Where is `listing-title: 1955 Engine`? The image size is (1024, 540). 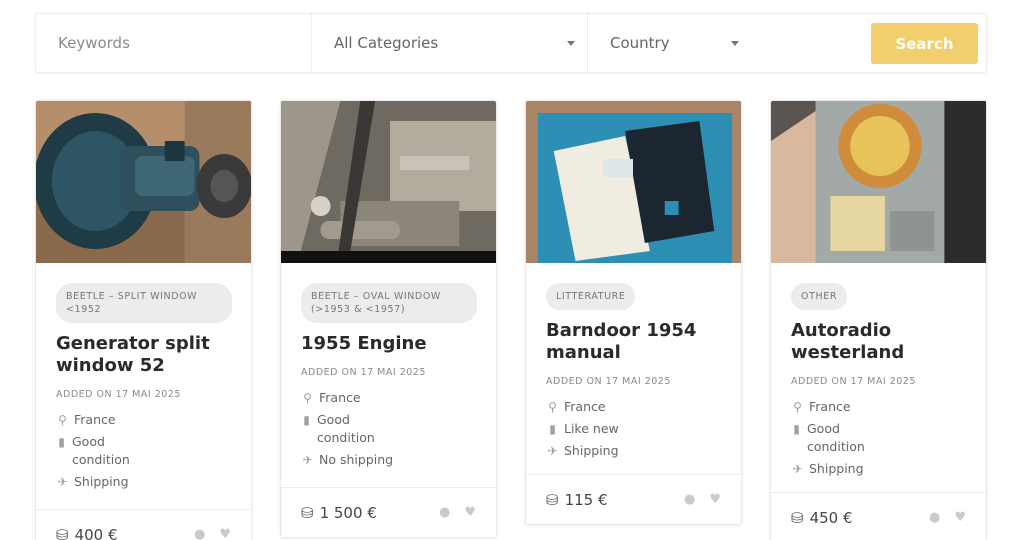 listing-title: 1955 Engine is located at coordinates (388, 344).